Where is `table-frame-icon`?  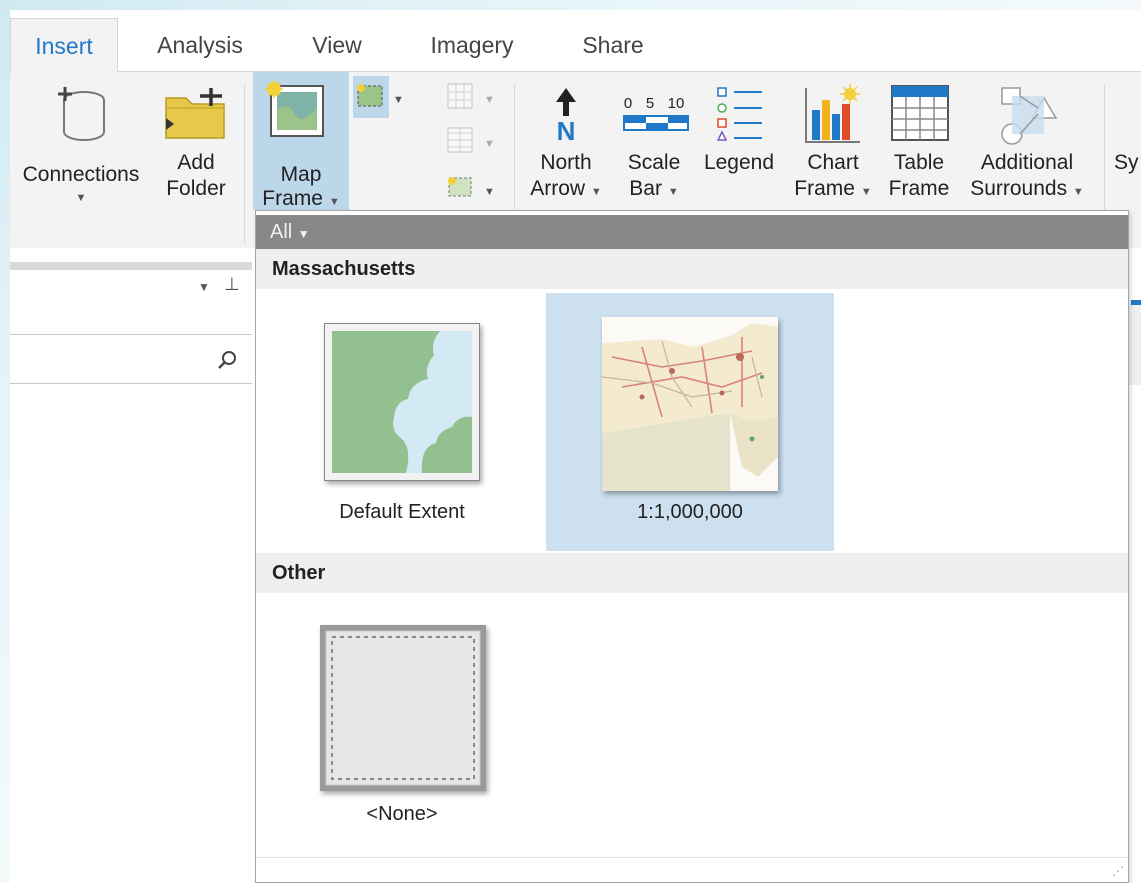 table-frame-icon is located at coordinates (920, 113).